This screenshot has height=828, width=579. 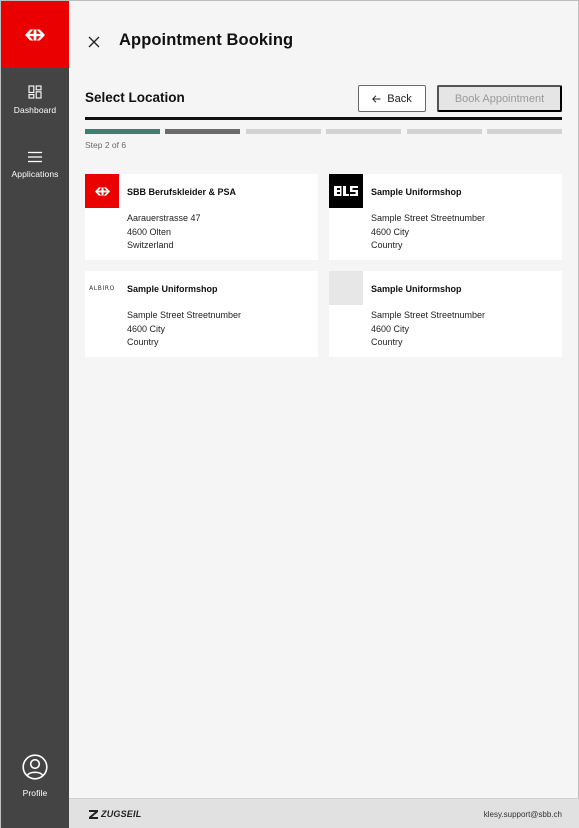 I want to click on step-indicator: Step 2 of 6, so click(x=106, y=145).